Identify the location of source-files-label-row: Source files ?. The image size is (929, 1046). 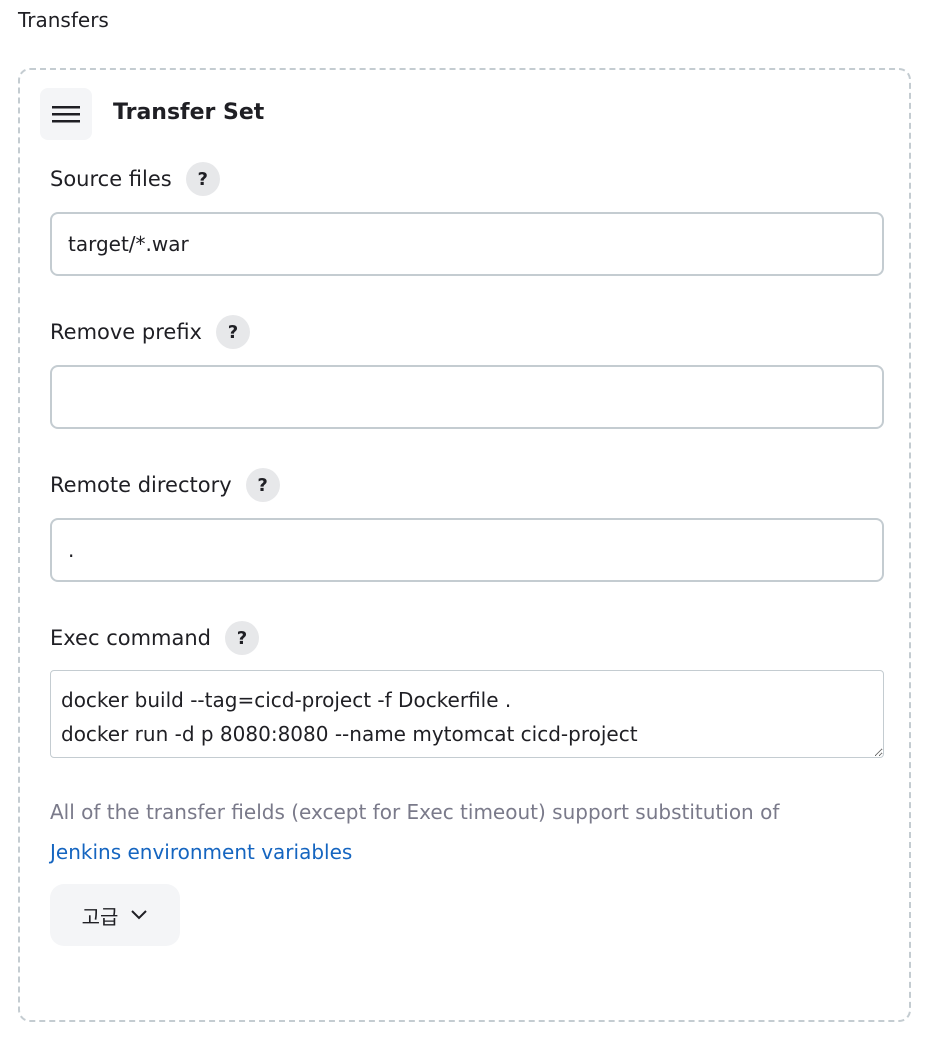
(135, 179).